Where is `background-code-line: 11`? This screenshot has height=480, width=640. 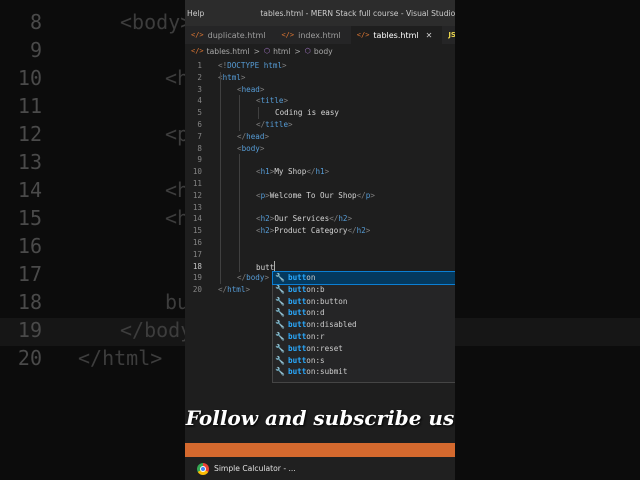
background-code-line: 11 is located at coordinates (21, 106).